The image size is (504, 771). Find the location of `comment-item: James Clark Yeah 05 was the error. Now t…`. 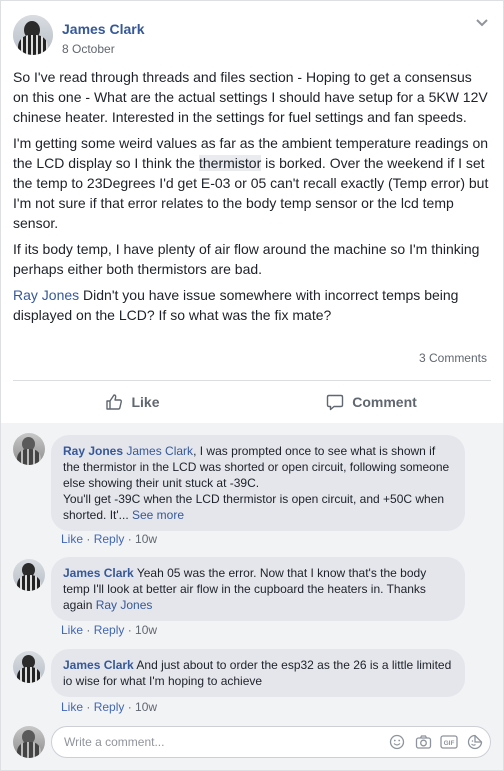

comment-item: James Clark Yeah 05 was the error. Now t… is located at coordinates (252, 598).